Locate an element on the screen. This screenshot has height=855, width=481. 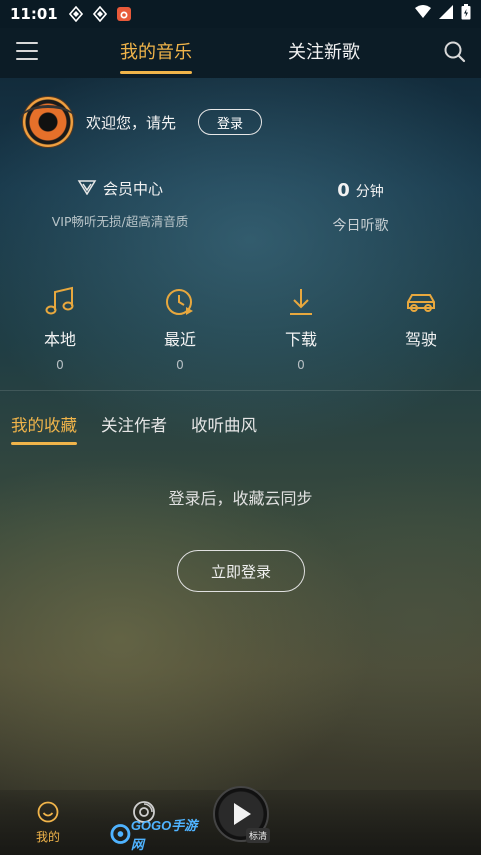
watermark-text: GOGO手游网 is located at coordinates (164, 835).